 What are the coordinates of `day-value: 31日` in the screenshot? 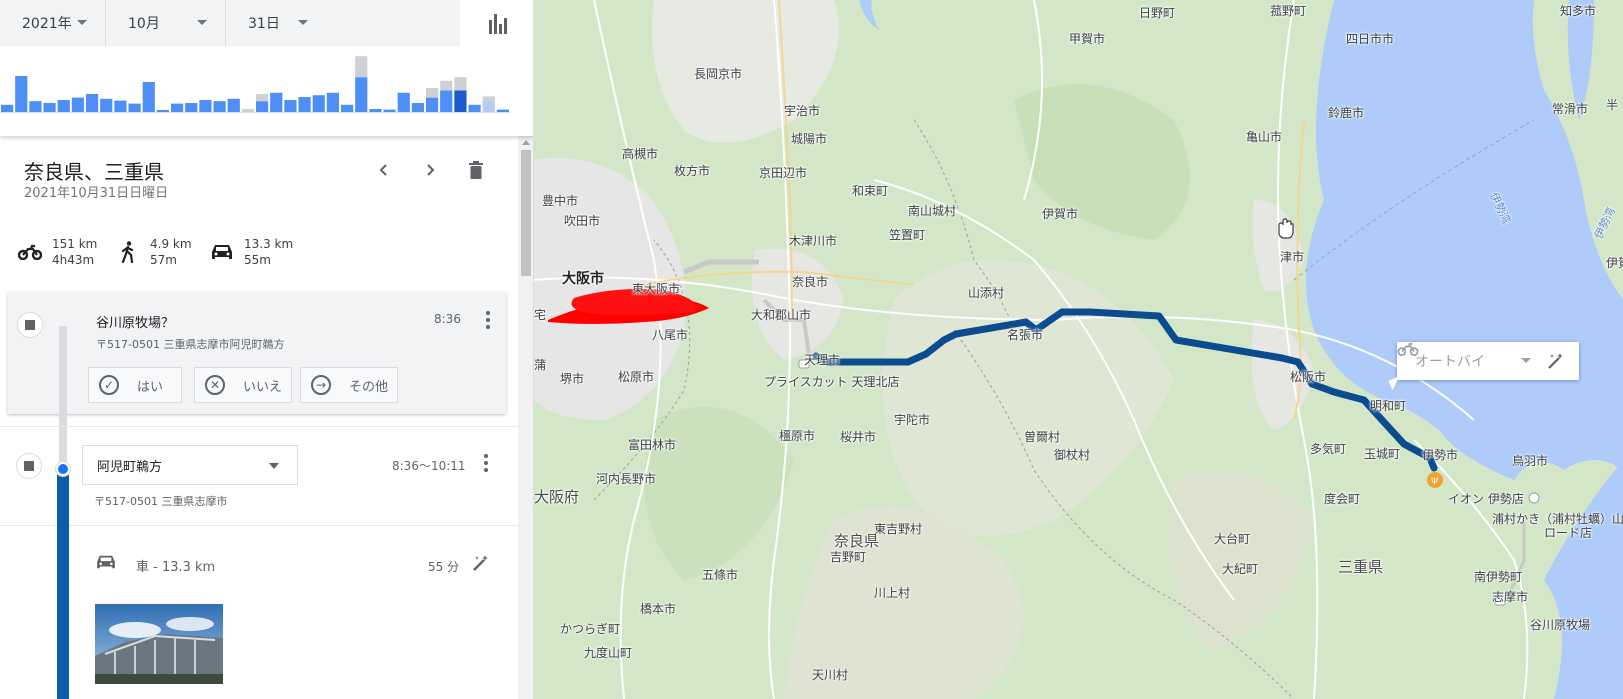 It's located at (264, 24).